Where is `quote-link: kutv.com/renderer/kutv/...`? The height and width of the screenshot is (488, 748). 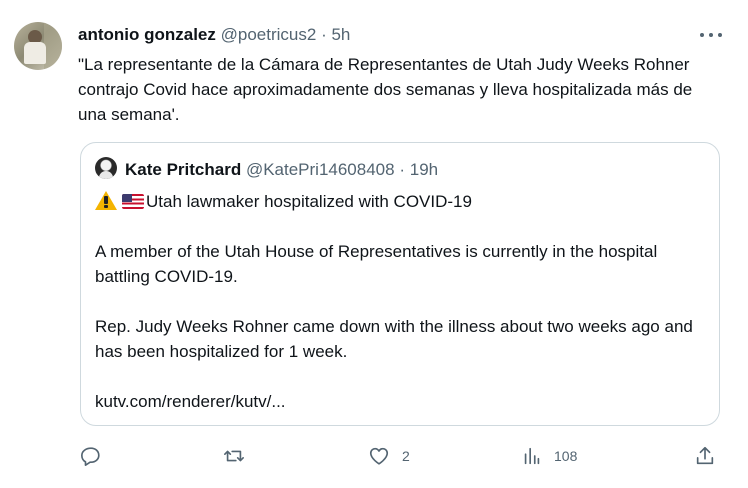
quote-link: kutv.com/renderer/kutv/... is located at coordinates (190, 401).